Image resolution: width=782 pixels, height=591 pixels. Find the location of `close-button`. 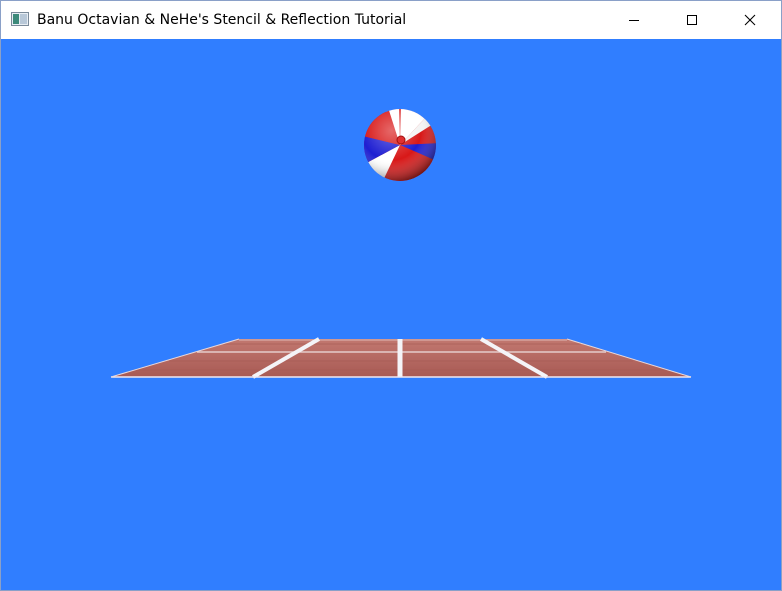

close-button is located at coordinates (750, 20).